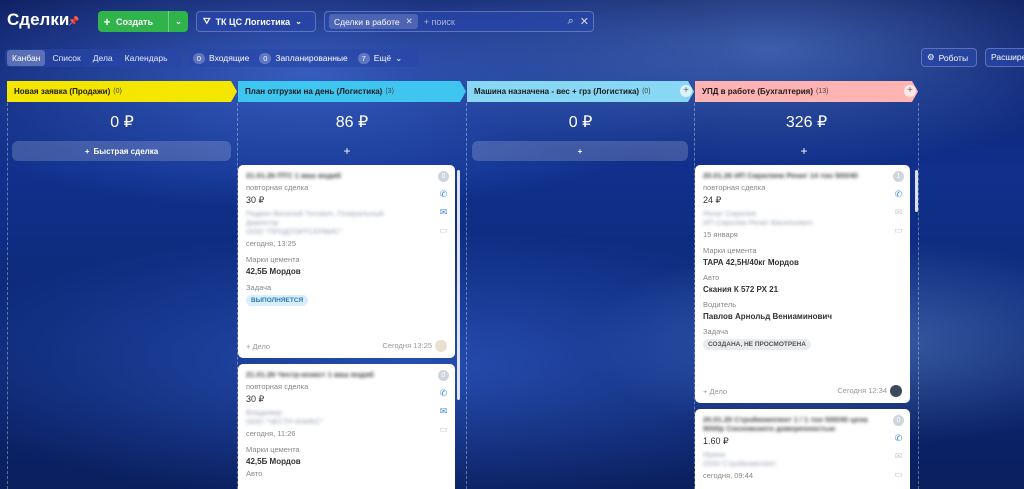 This screenshot has height=489, width=1024. Describe the element at coordinates (767, 316) in the screenshot. I see `field-value: Павлов Арнольд Вениаминович` at that location.